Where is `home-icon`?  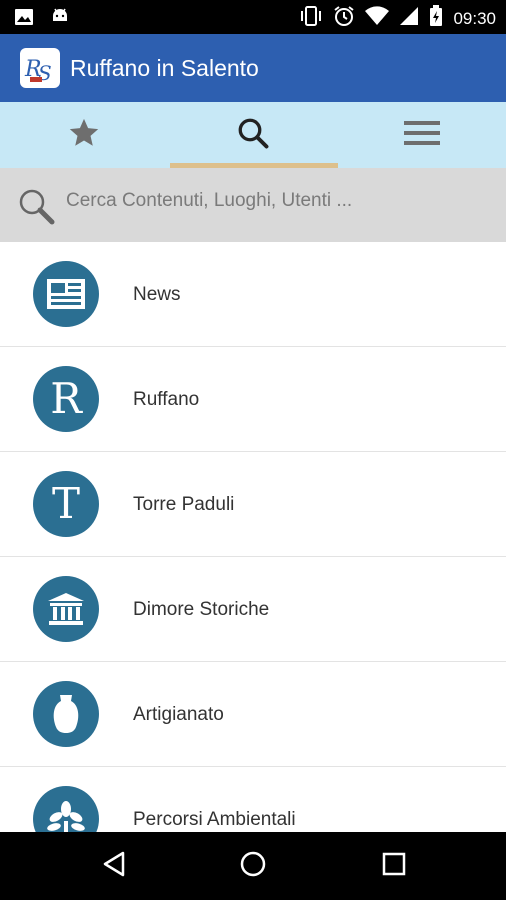 home-icon is located at coordinates (253, 866).